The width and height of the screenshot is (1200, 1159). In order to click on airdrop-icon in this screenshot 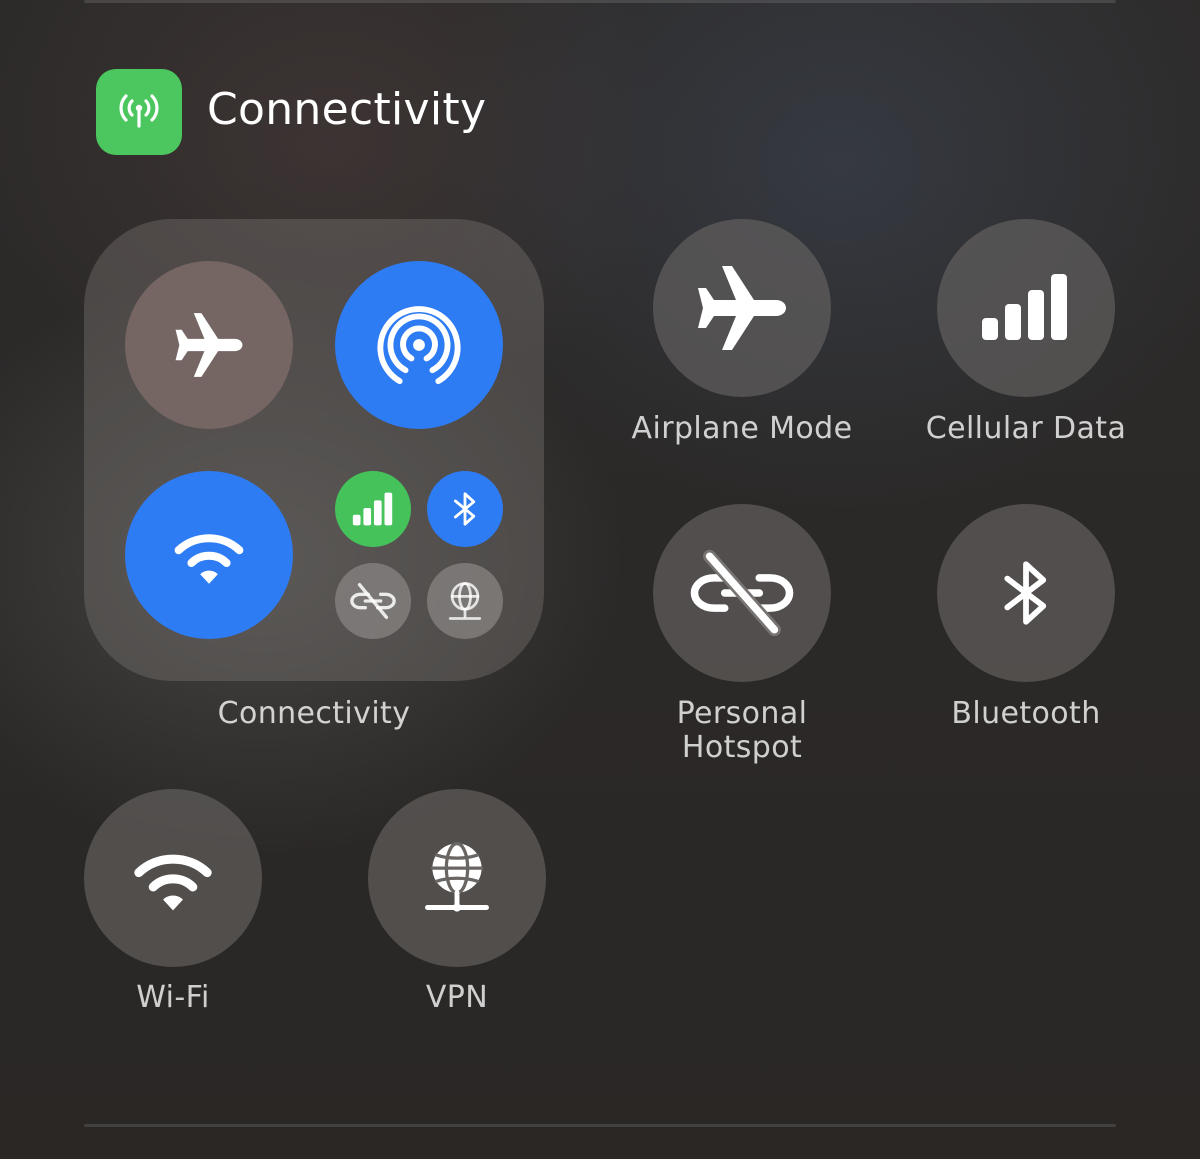, I will do `click(419, 345)`.